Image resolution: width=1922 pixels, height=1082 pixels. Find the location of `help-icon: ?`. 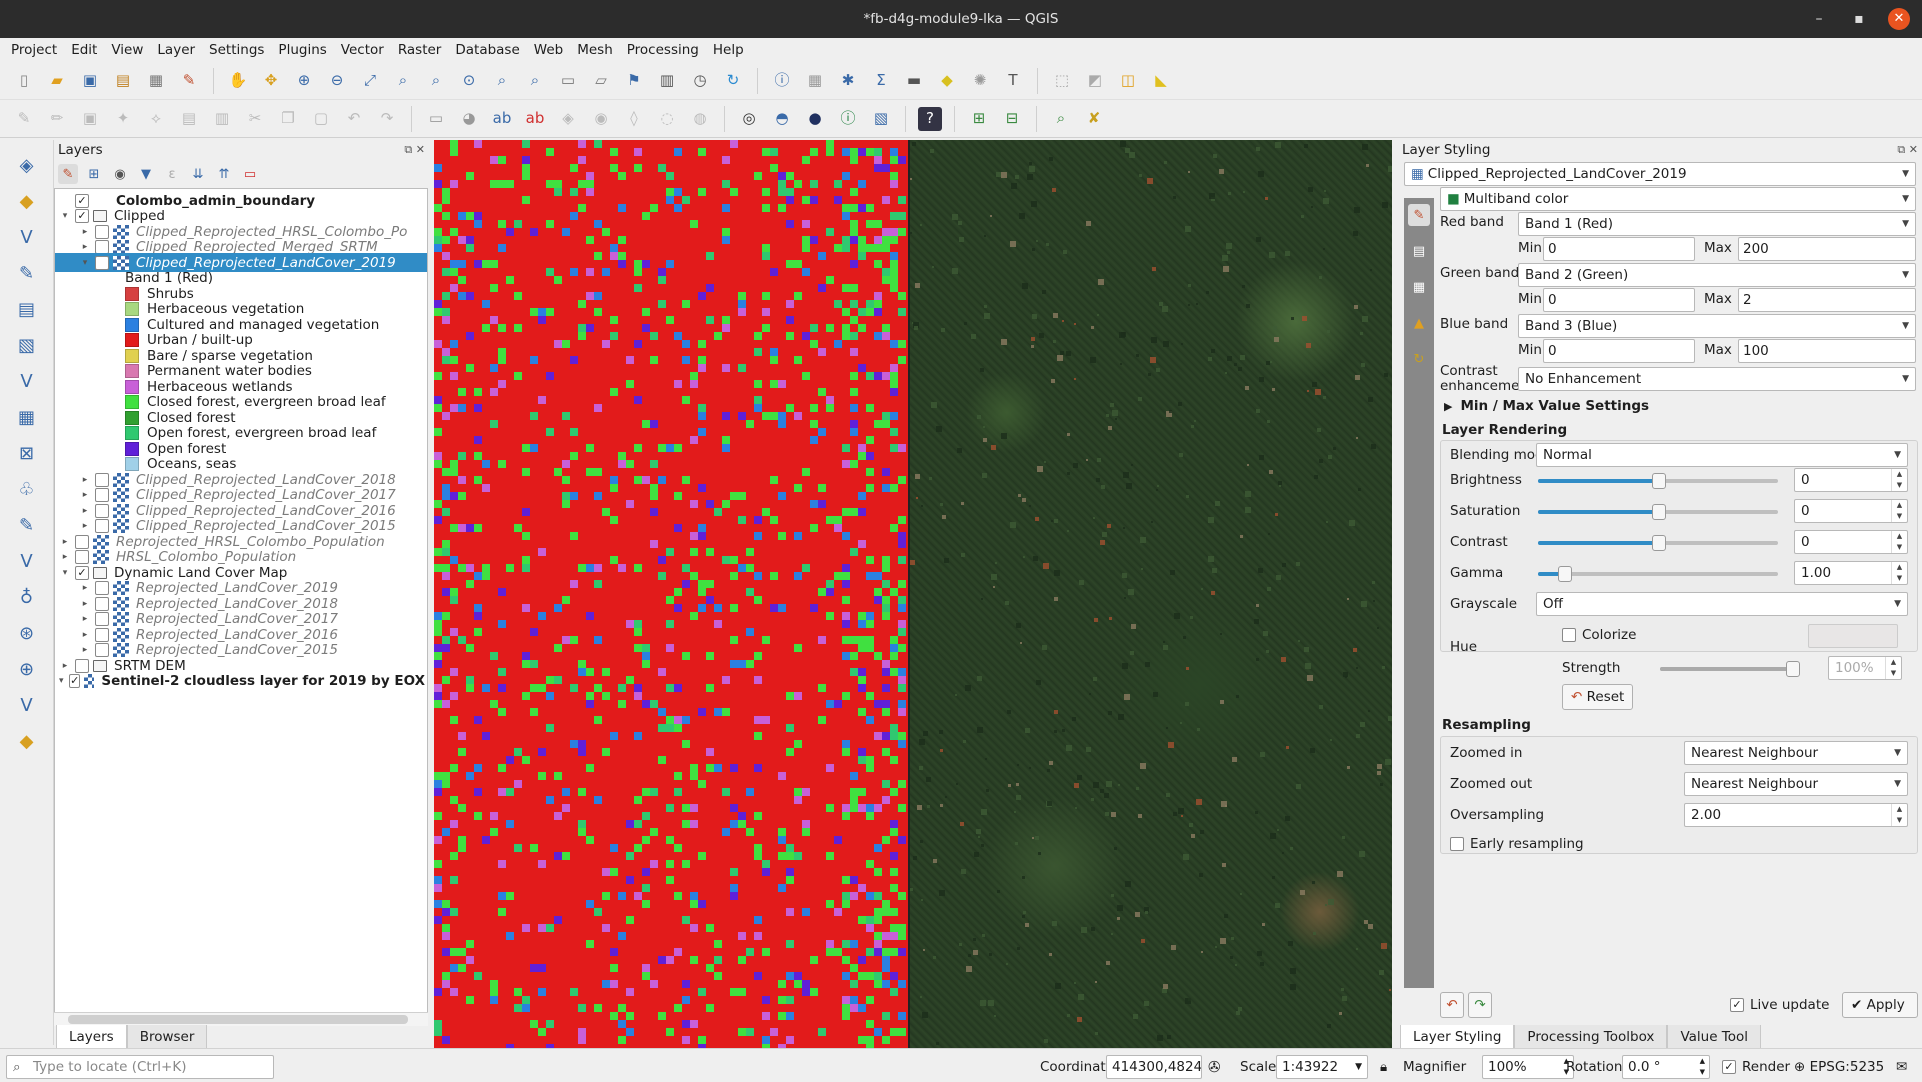

help-icon: ? is located at coordinates (930, 118).